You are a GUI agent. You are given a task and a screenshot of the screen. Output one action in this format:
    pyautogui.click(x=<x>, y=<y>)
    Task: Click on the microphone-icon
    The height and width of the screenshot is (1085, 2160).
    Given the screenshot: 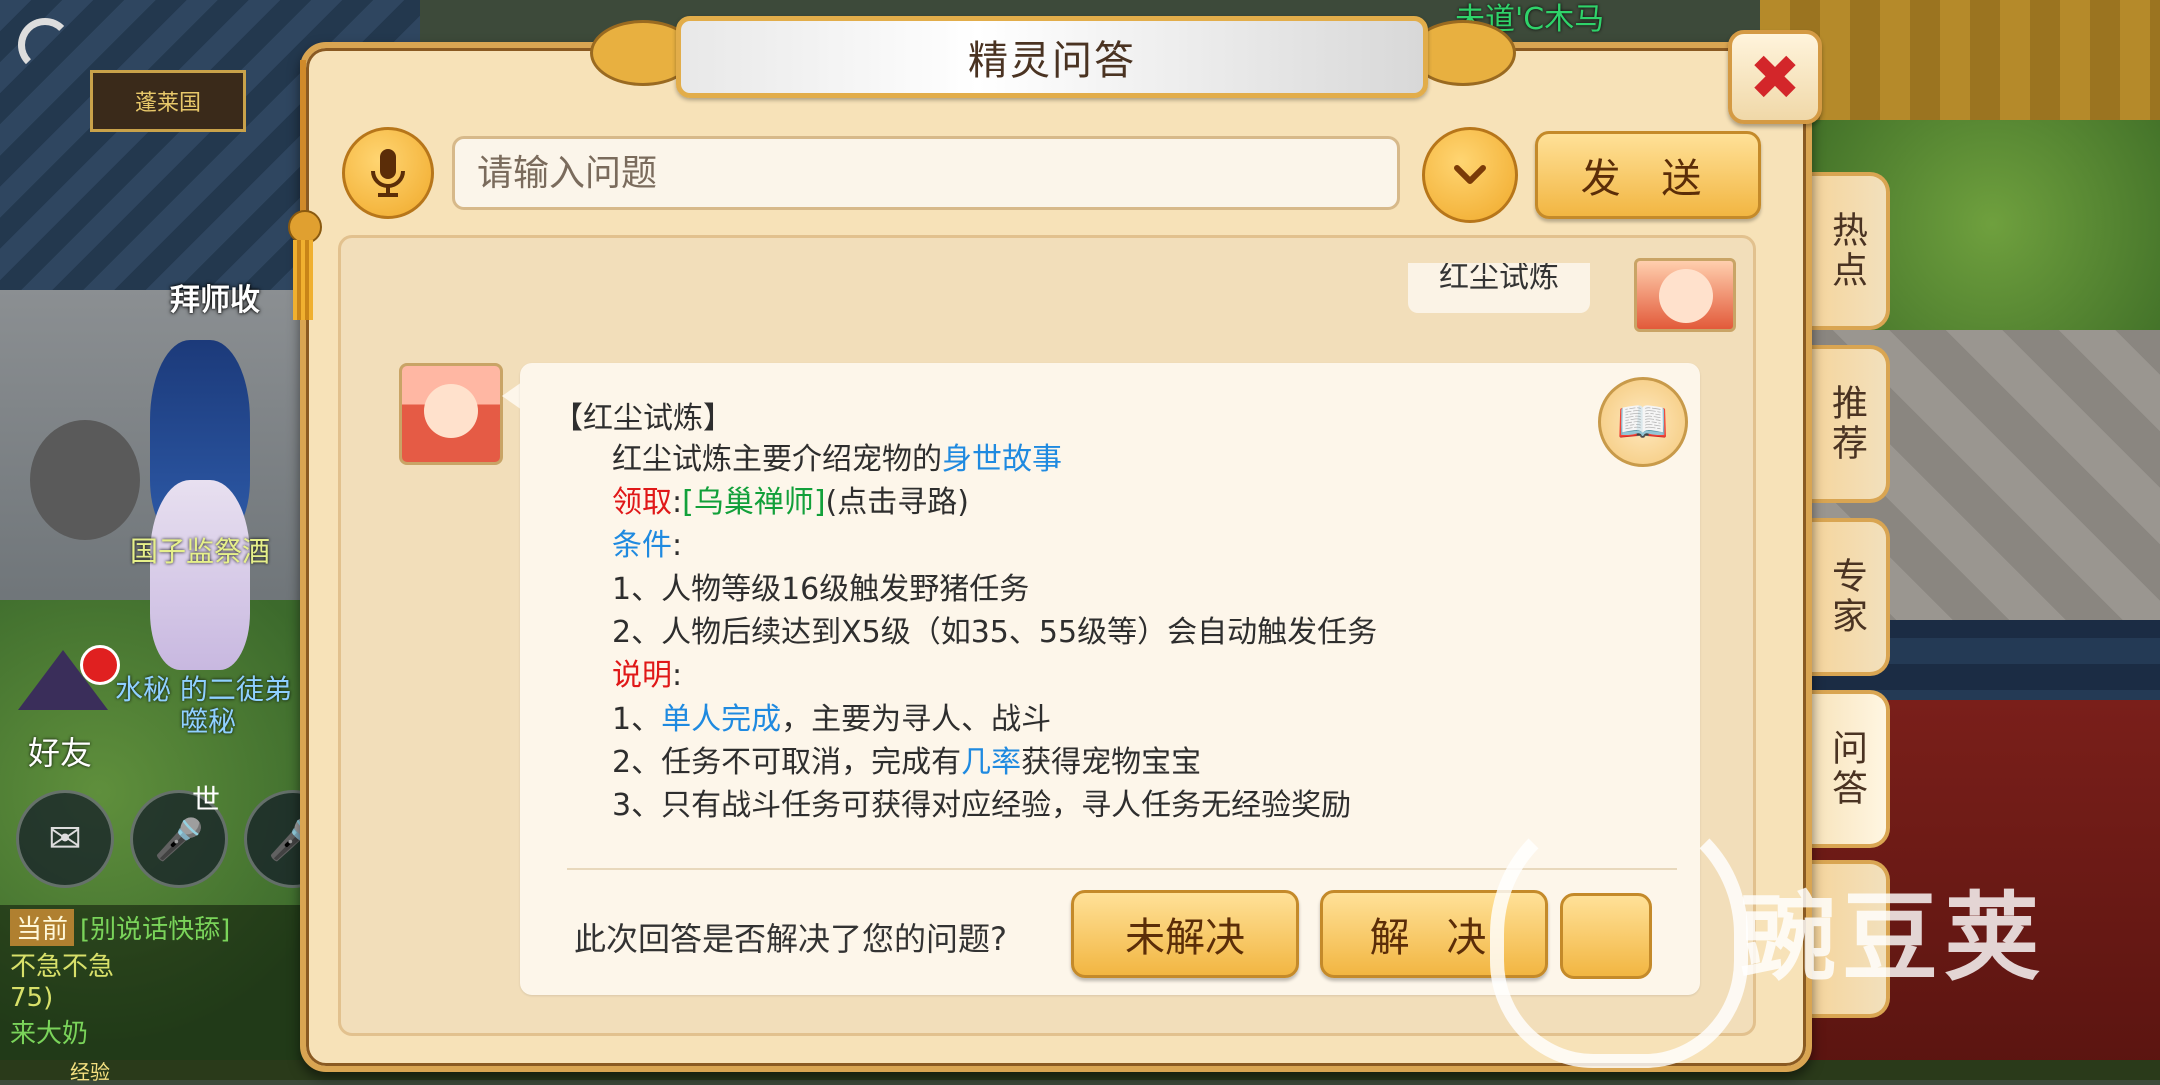 What is the action you would take?
    pyautogui.click(x=388, y=173)
    